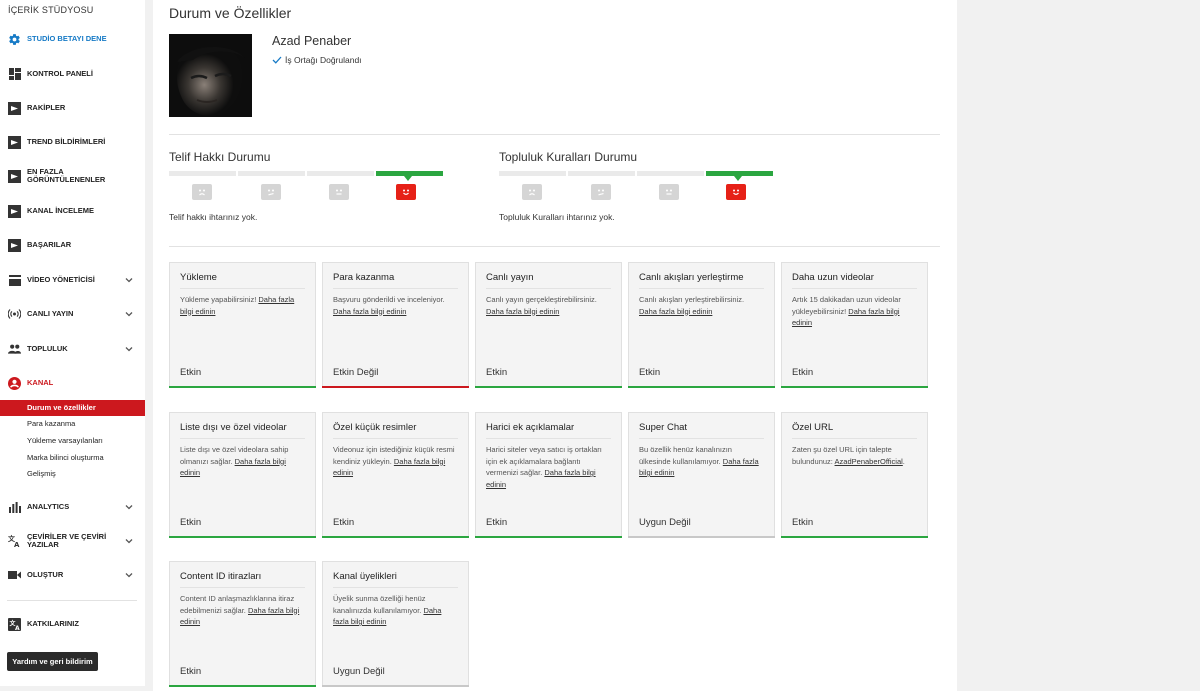  I want to click on sidebar-item-label: VİDEO YÖNETİCİSİ, so click(61, 279).